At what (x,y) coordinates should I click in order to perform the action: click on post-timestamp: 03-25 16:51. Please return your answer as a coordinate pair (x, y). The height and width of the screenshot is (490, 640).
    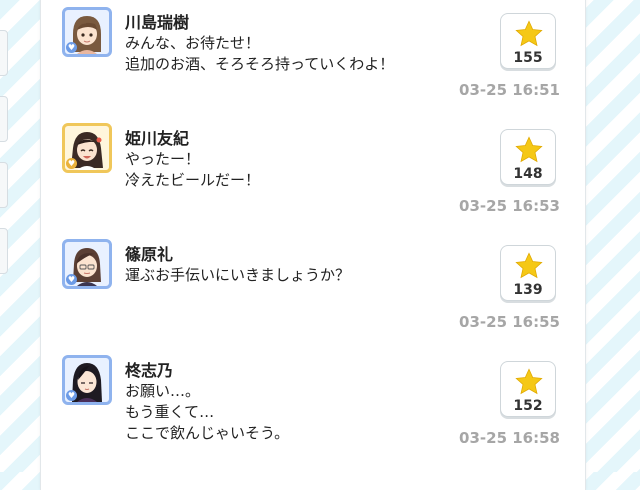
    Looking at the image, I should click on (509, 90).